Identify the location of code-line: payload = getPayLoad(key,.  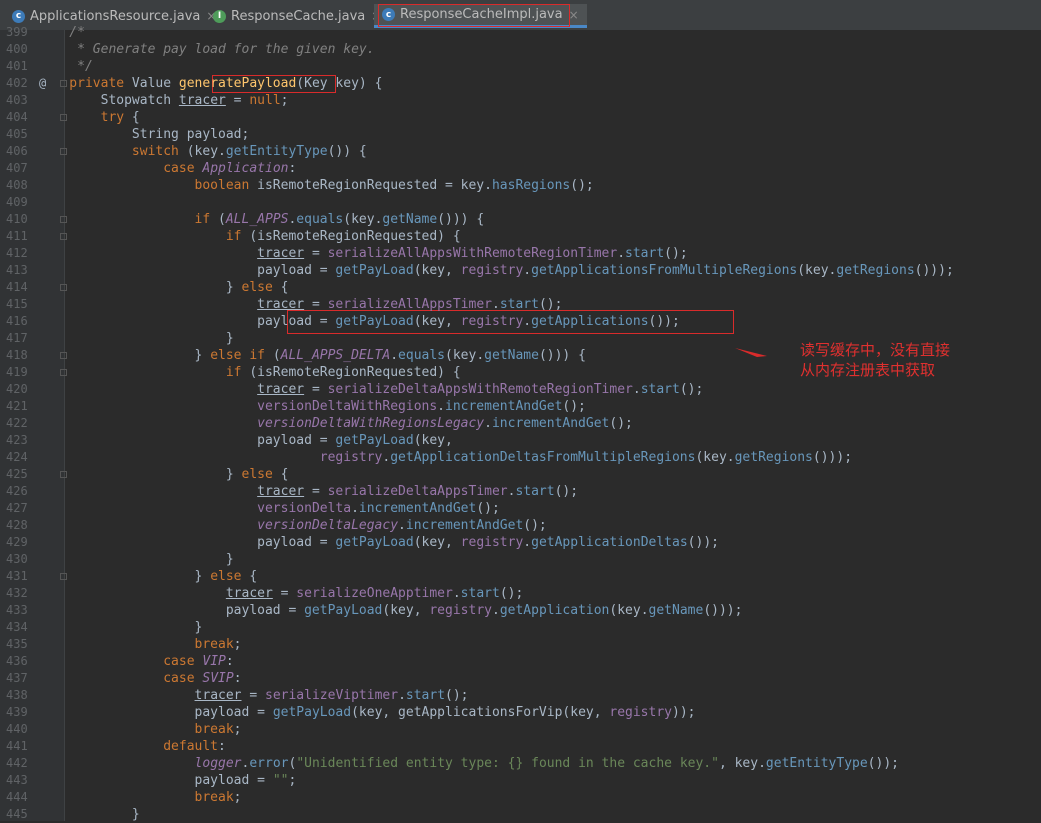
(245, 440).